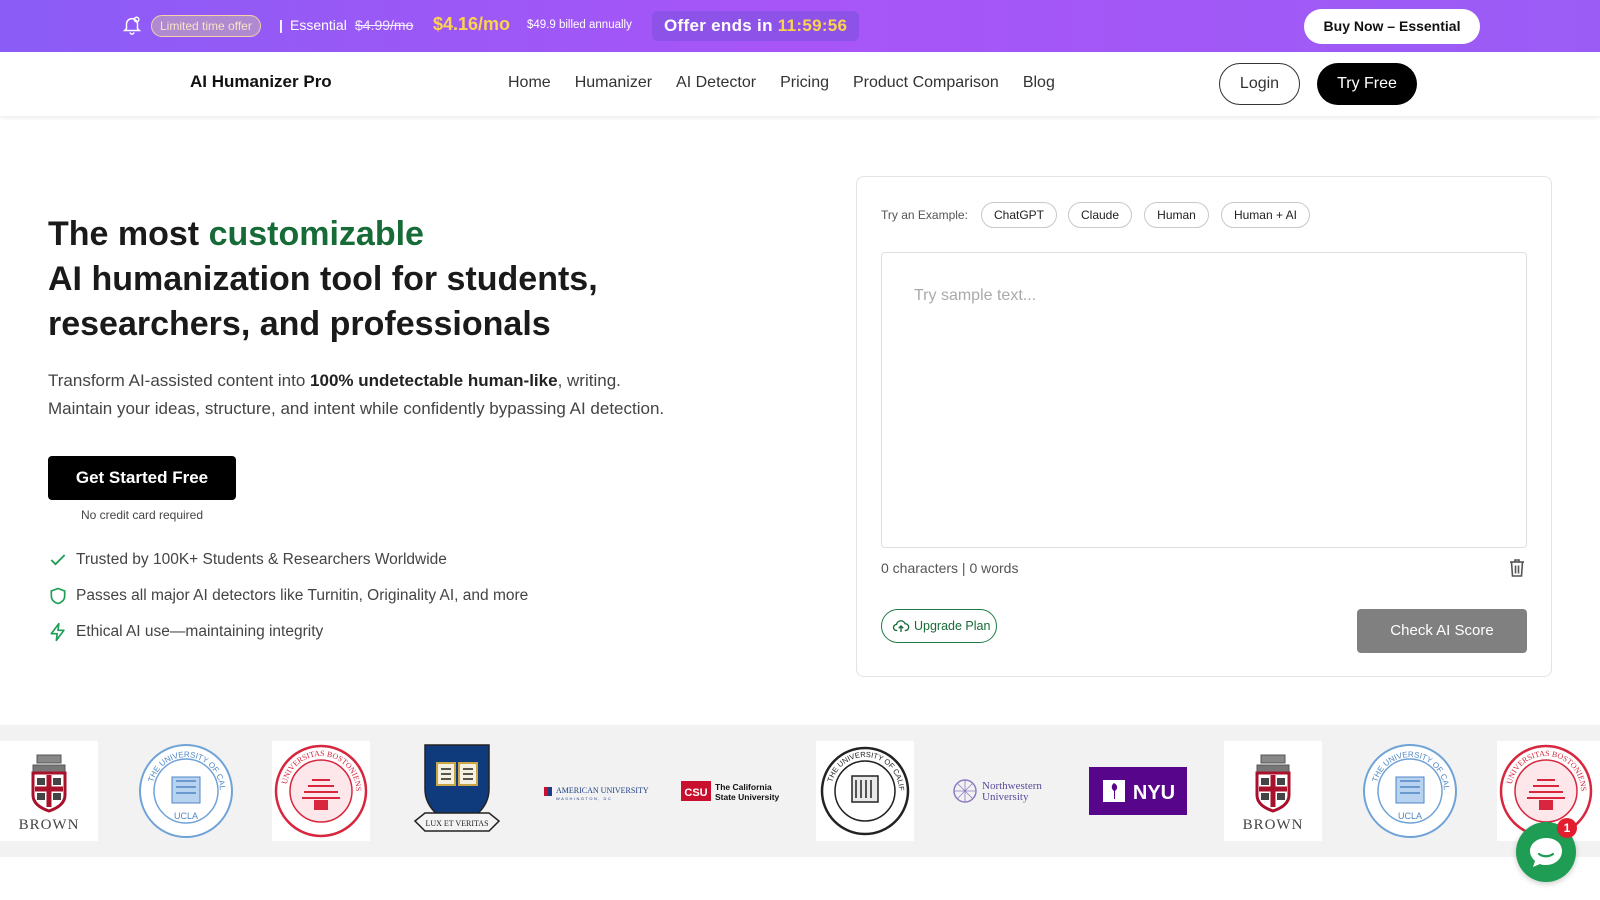 The width and height of the screenshot is (1600, 900). I want to click on offer-timer: 11:59:56, so click(812, 25).